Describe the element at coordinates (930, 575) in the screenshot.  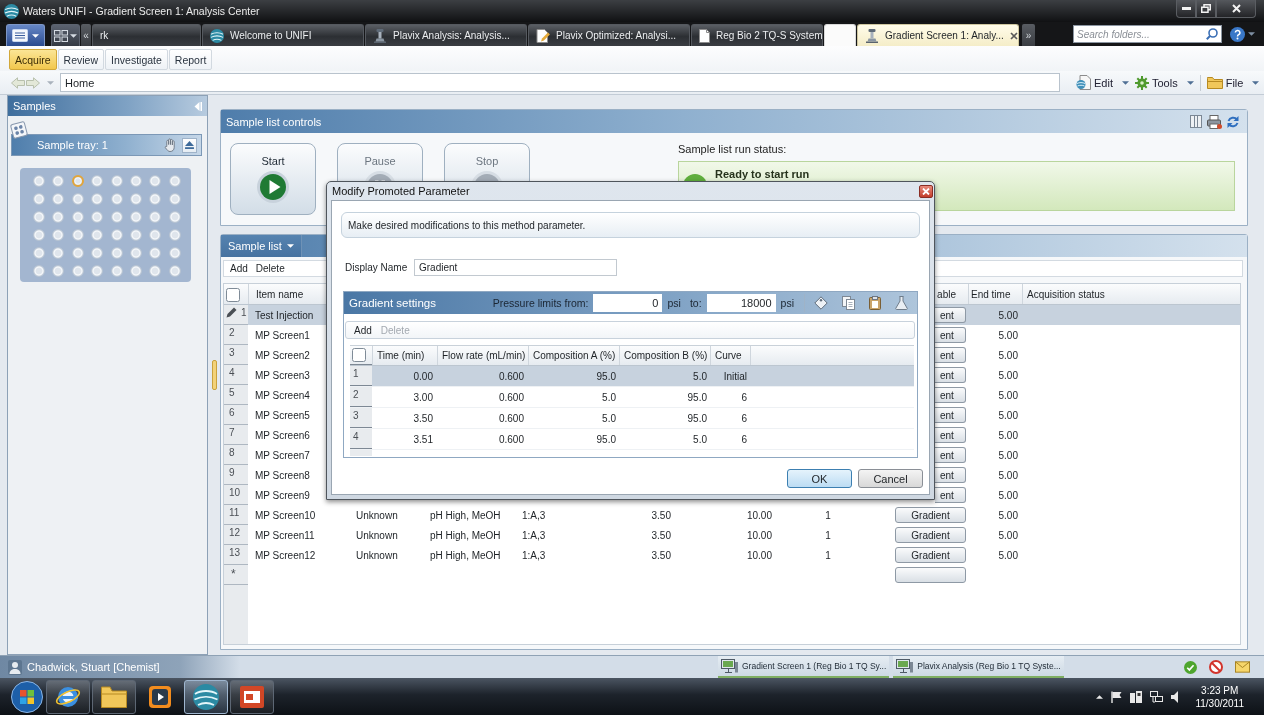
I see `method-button` at that location.